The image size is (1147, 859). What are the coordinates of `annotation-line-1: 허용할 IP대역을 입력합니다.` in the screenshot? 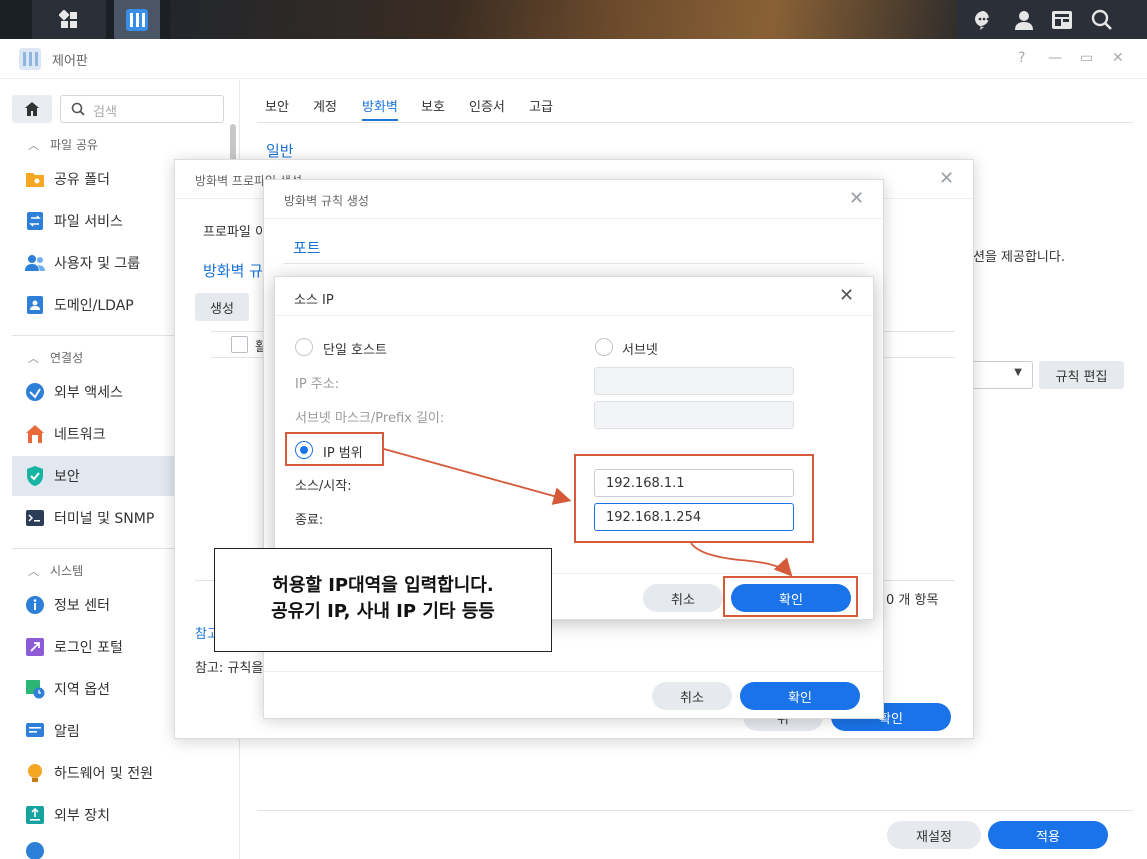 It's located at (383, 585).